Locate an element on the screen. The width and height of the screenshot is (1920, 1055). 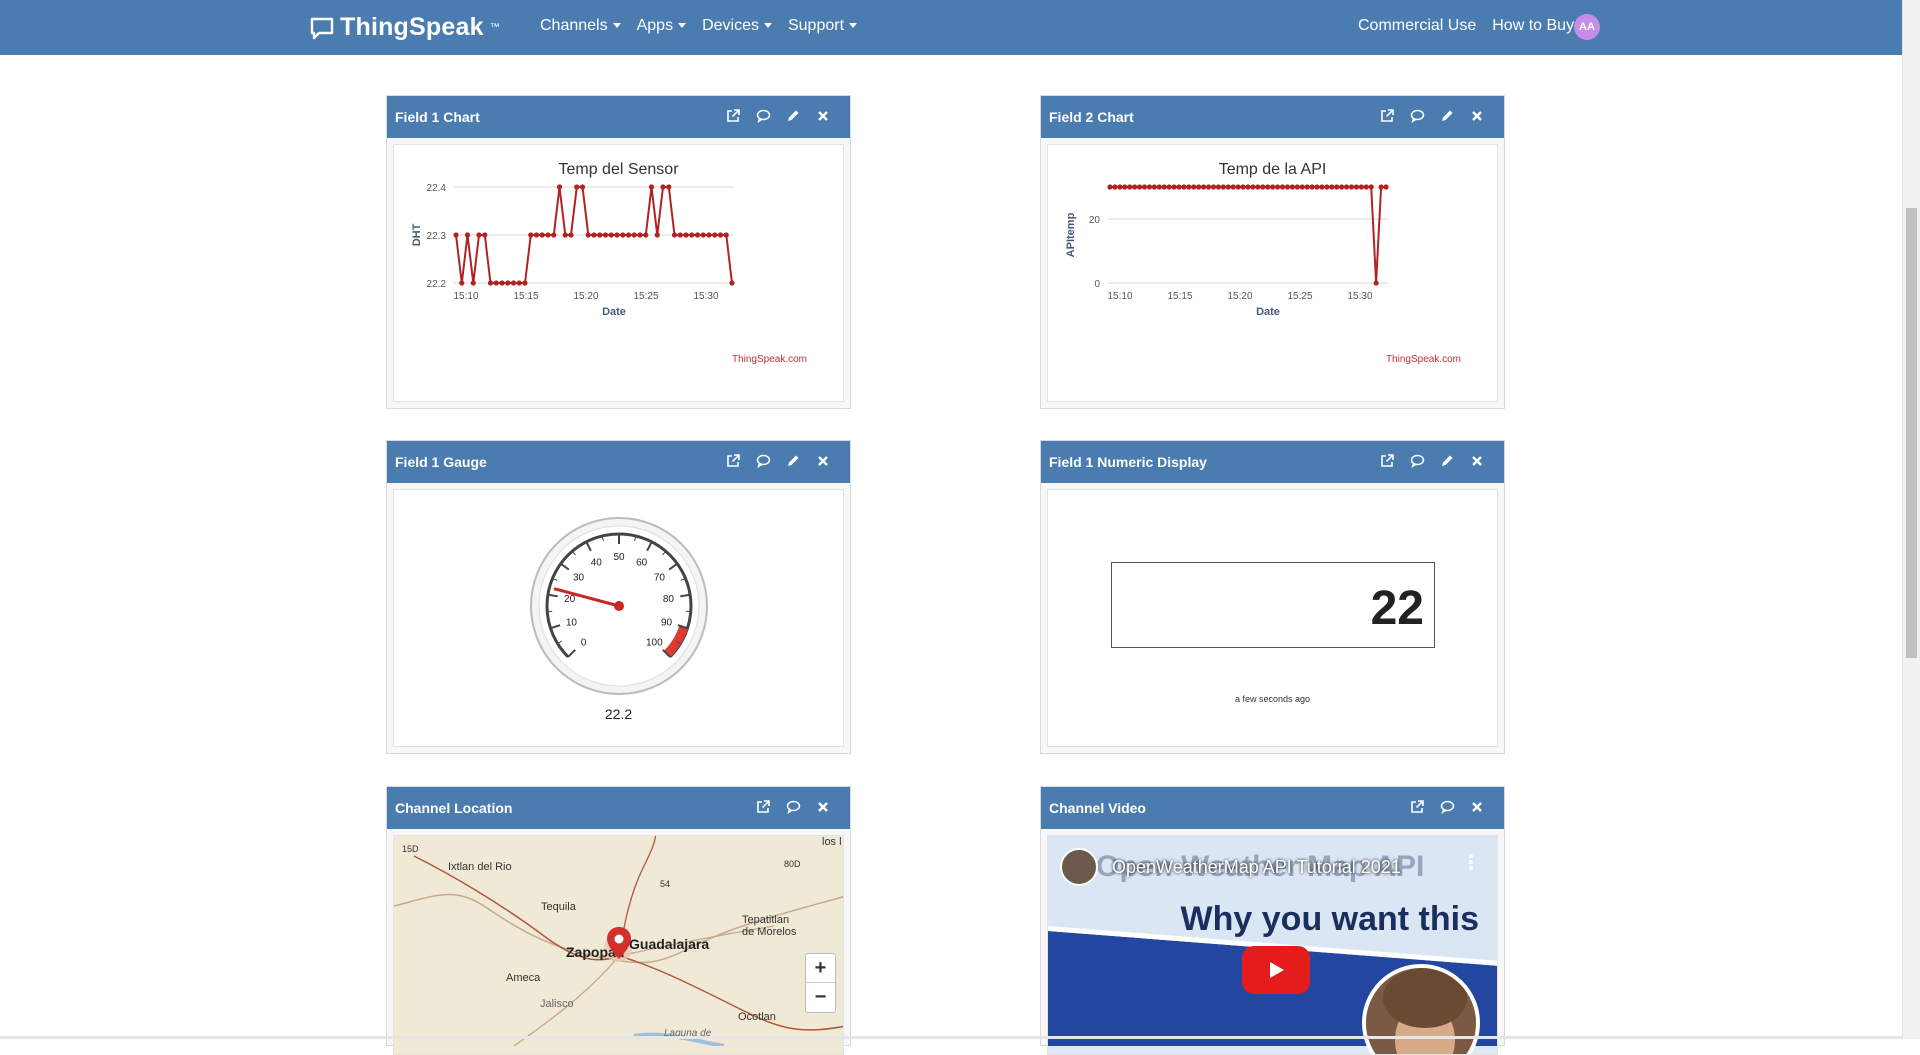
menu-support-label: Support is located at coordinates (816, 25).